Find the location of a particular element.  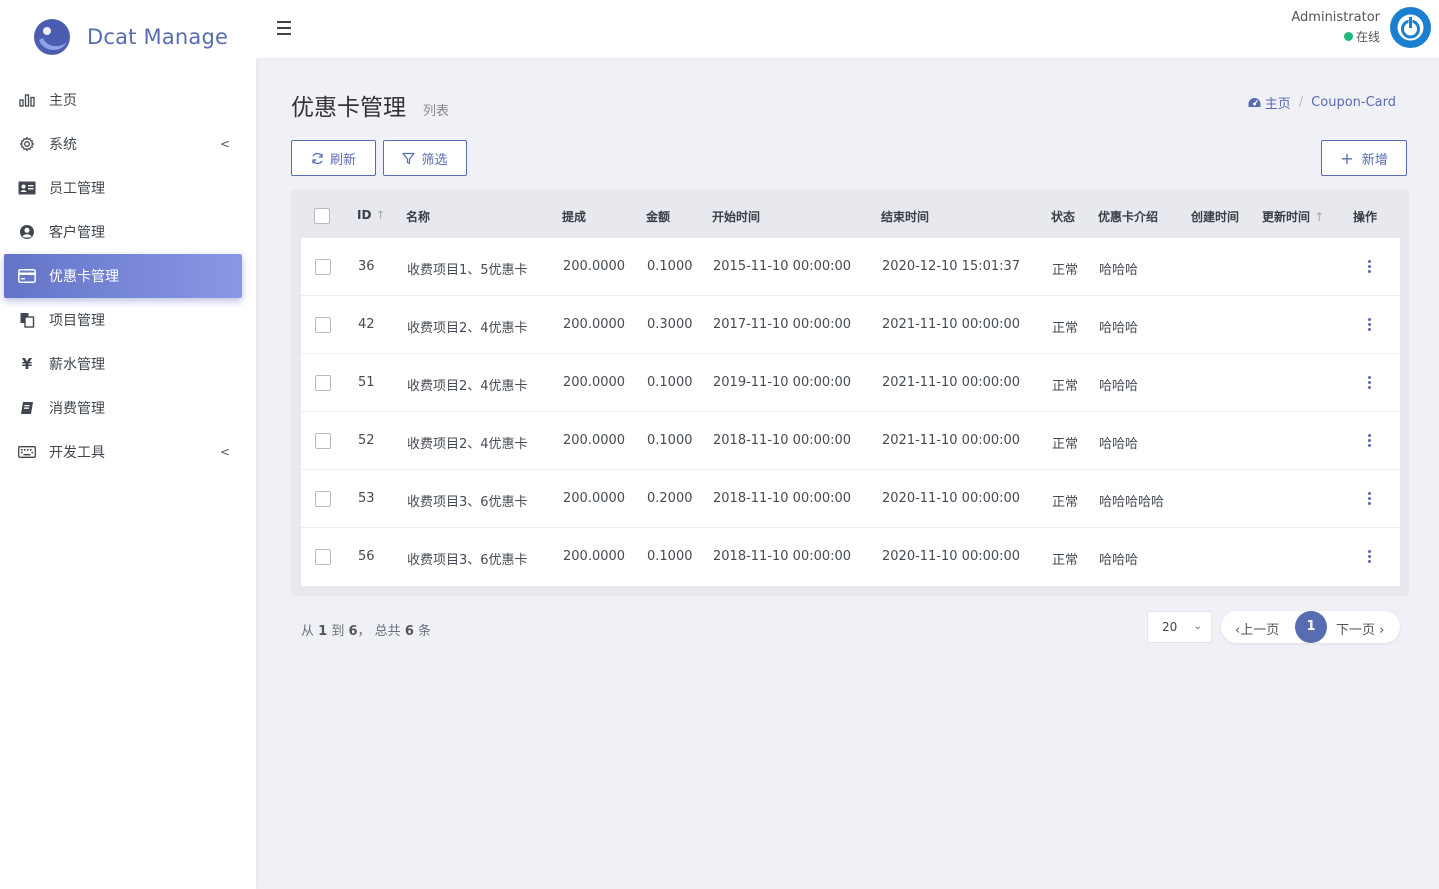

sidebar-item-label: 主页 is located at coordinates (63, 101).